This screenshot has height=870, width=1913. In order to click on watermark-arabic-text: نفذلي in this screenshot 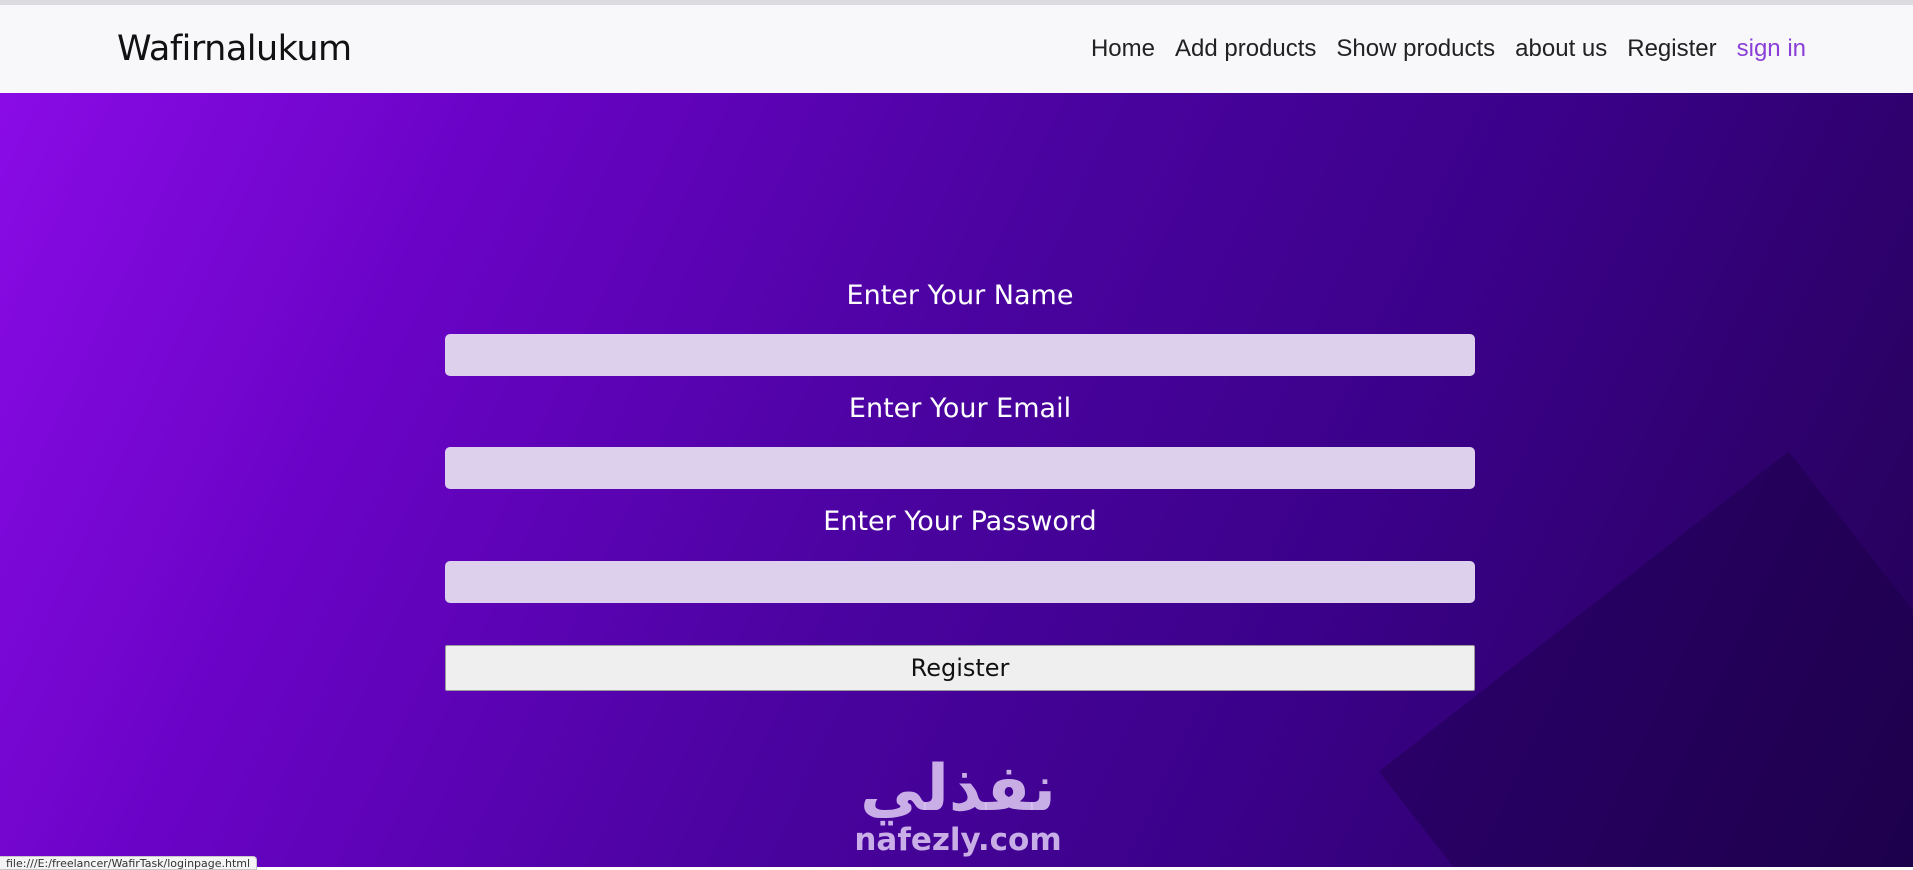, I will do `click(958, 789)`.